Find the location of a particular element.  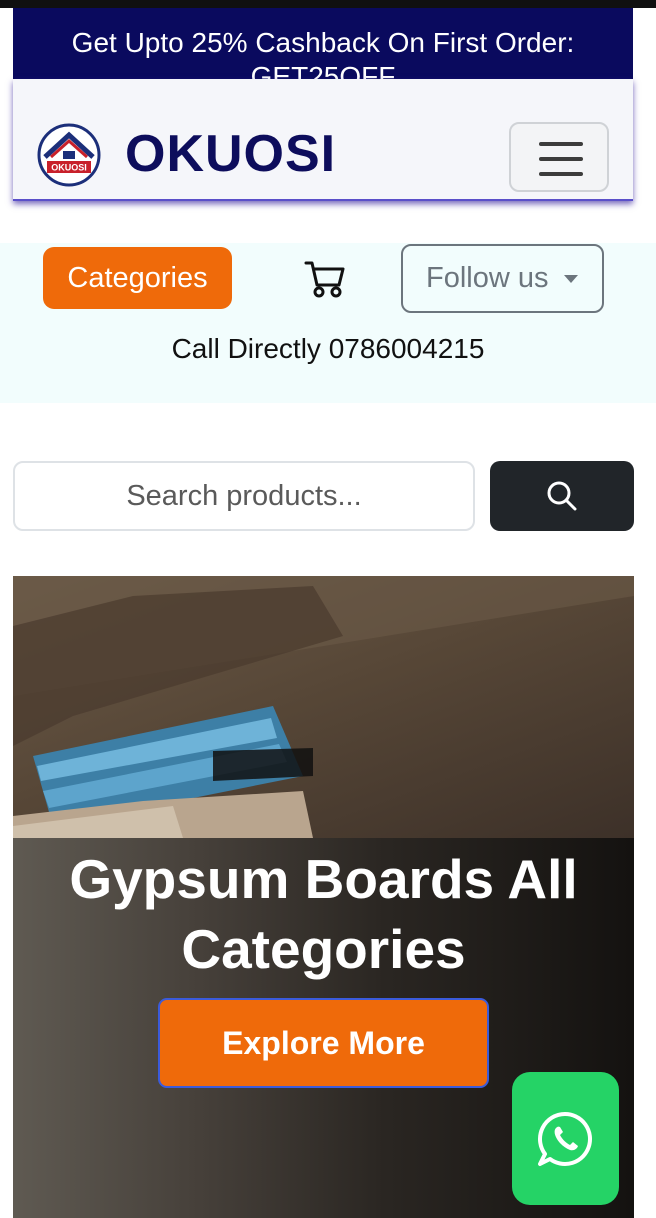

follow-us-dropdown: Follow us is located at coordinates (502, 278).